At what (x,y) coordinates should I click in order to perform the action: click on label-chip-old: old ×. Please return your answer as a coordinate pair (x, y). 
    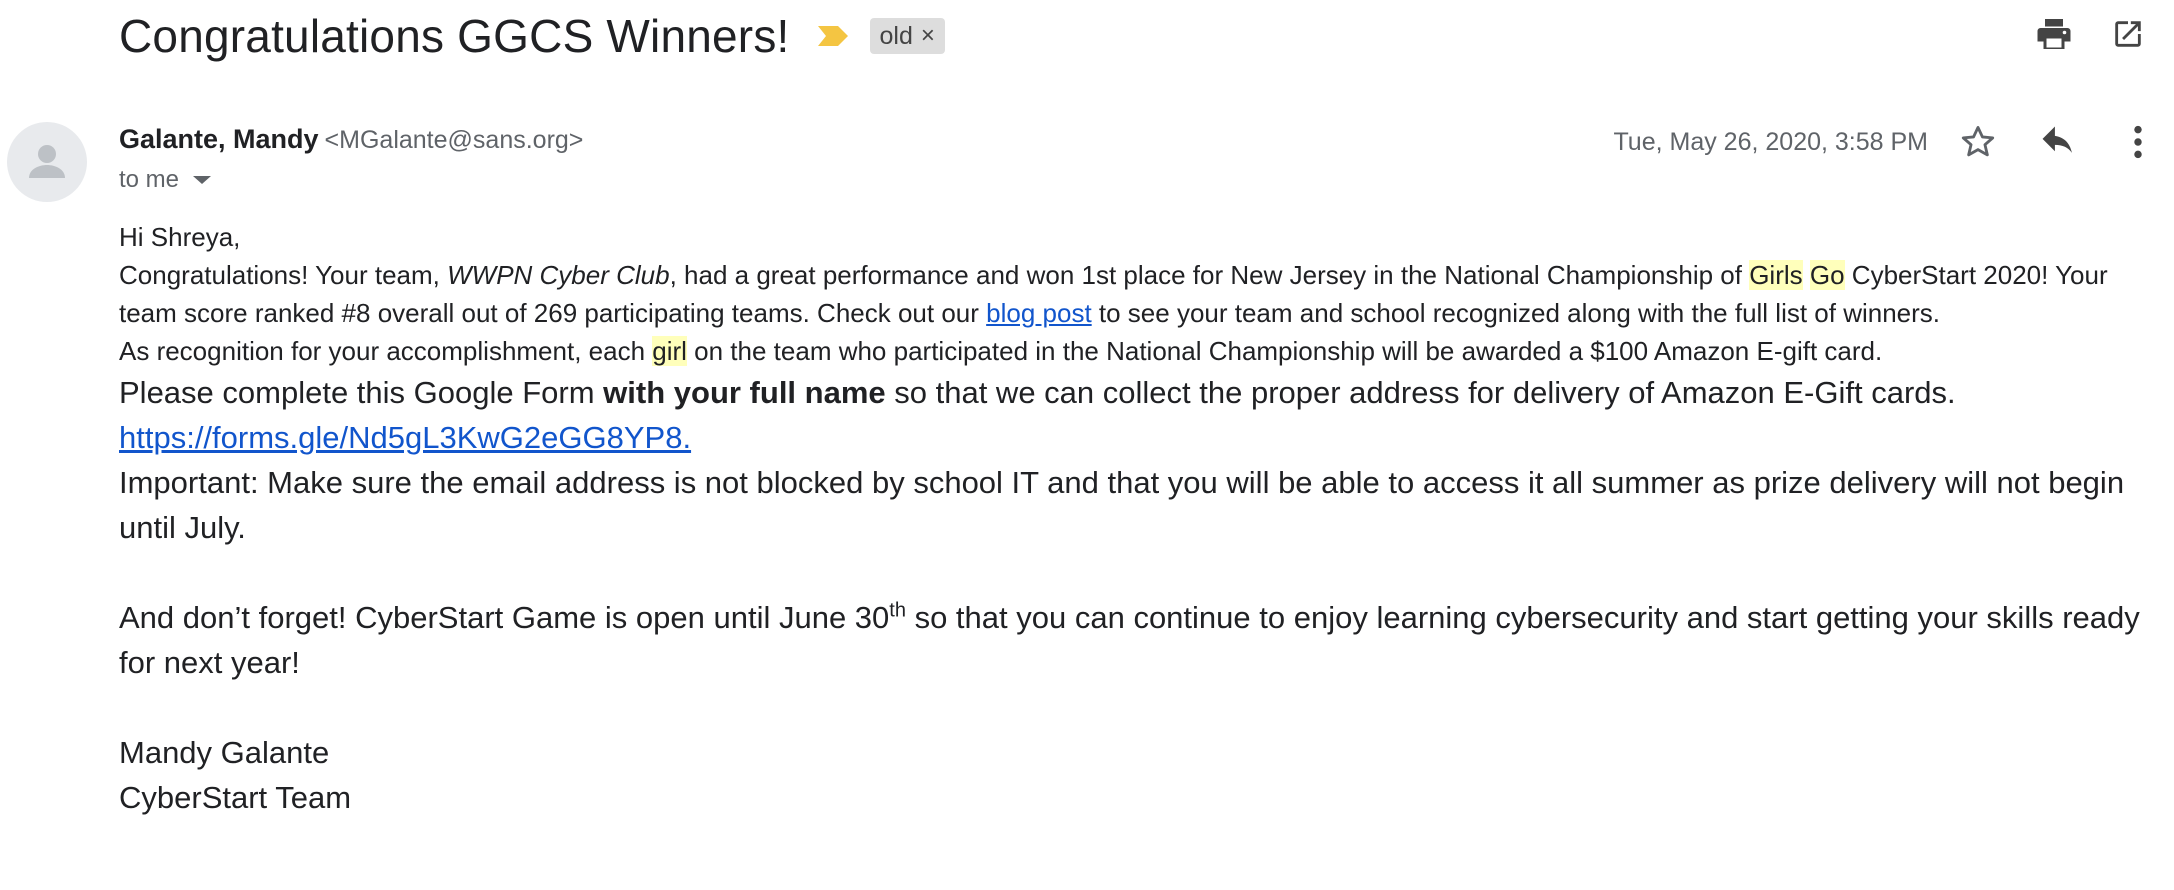
    Looking at the image, I should click on (907, 36).